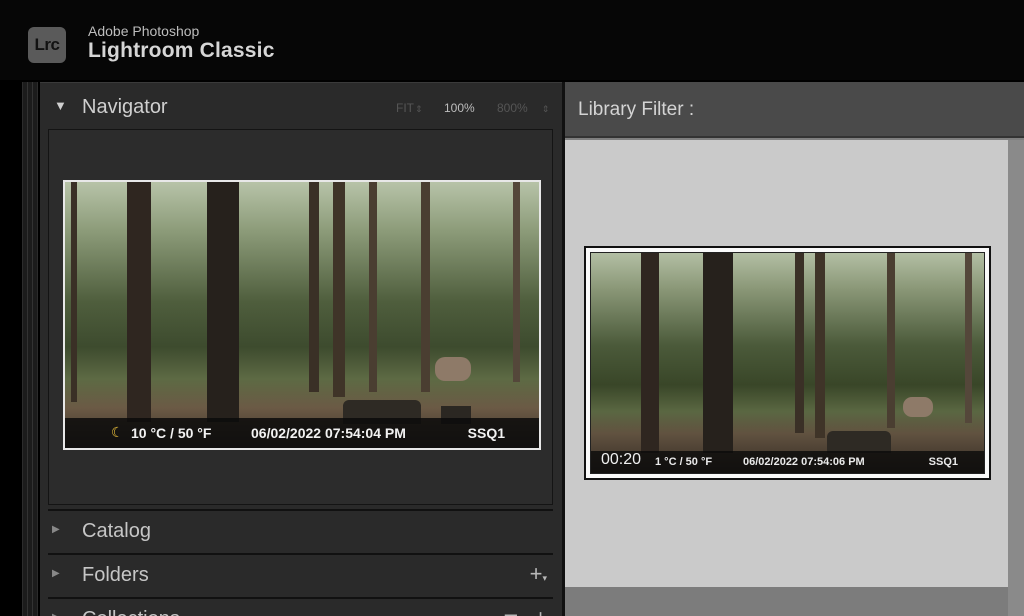 Image resolution: width=1024 pixels, height=616 pixels. What do you see at coordinates (636, 109) in the screenshot?
I see `library-filter-label: Library Filter :` at bounding box center [636, 109].